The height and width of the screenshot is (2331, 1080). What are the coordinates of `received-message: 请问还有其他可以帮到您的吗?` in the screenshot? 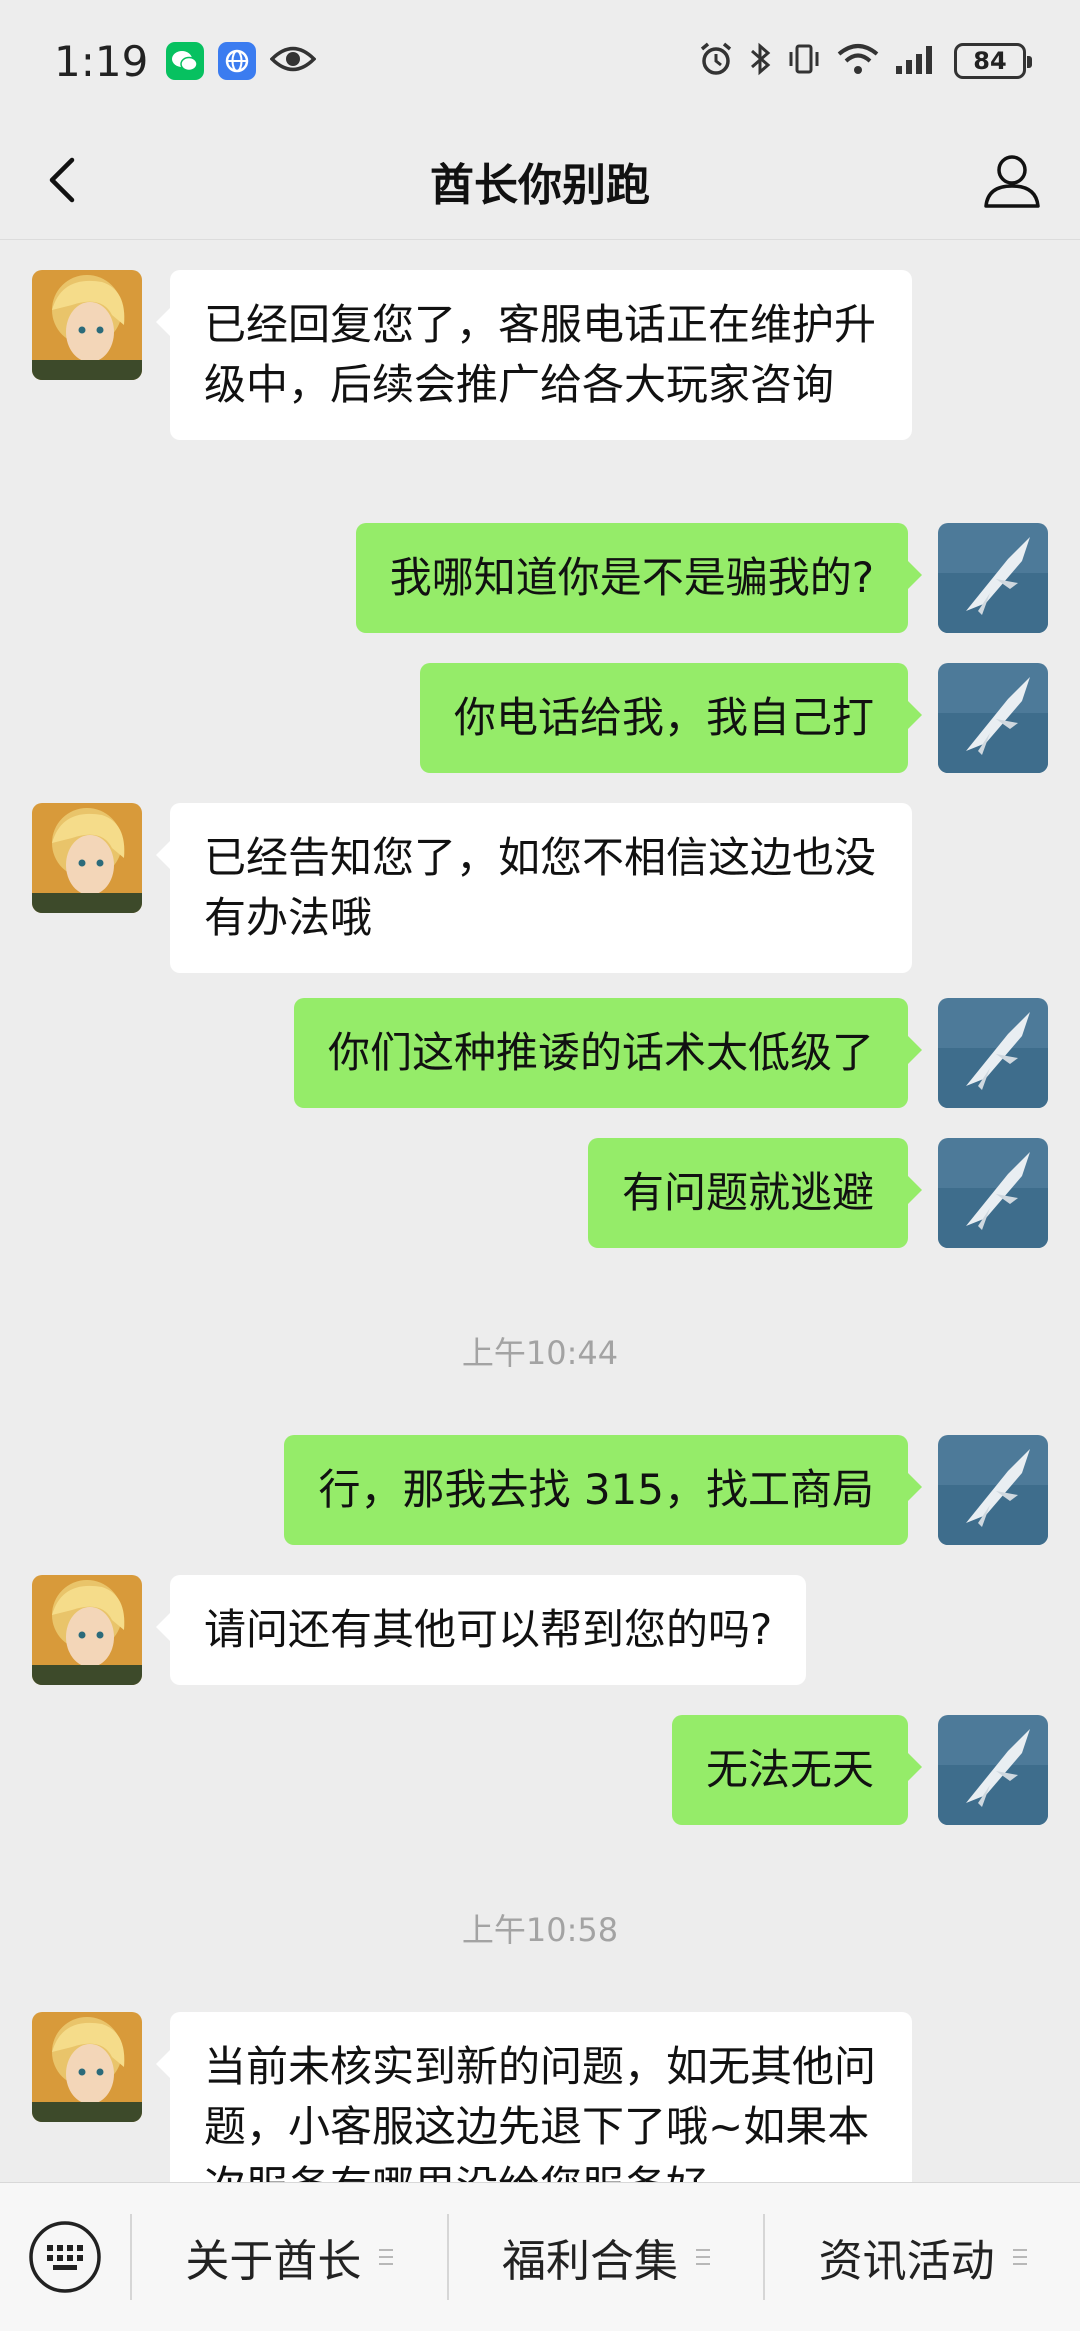 It's located at (481, 1630).